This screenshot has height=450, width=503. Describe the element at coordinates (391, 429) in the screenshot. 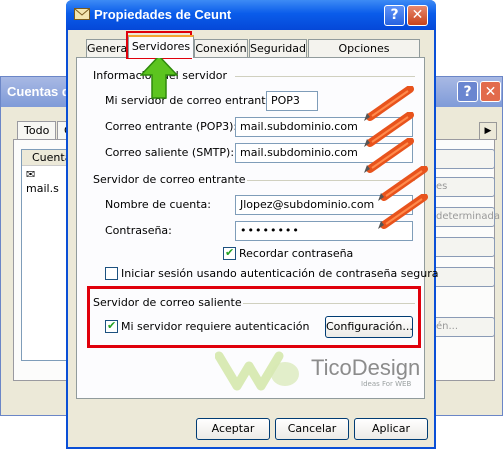

I see `apply-button: Aplicar` at that location.